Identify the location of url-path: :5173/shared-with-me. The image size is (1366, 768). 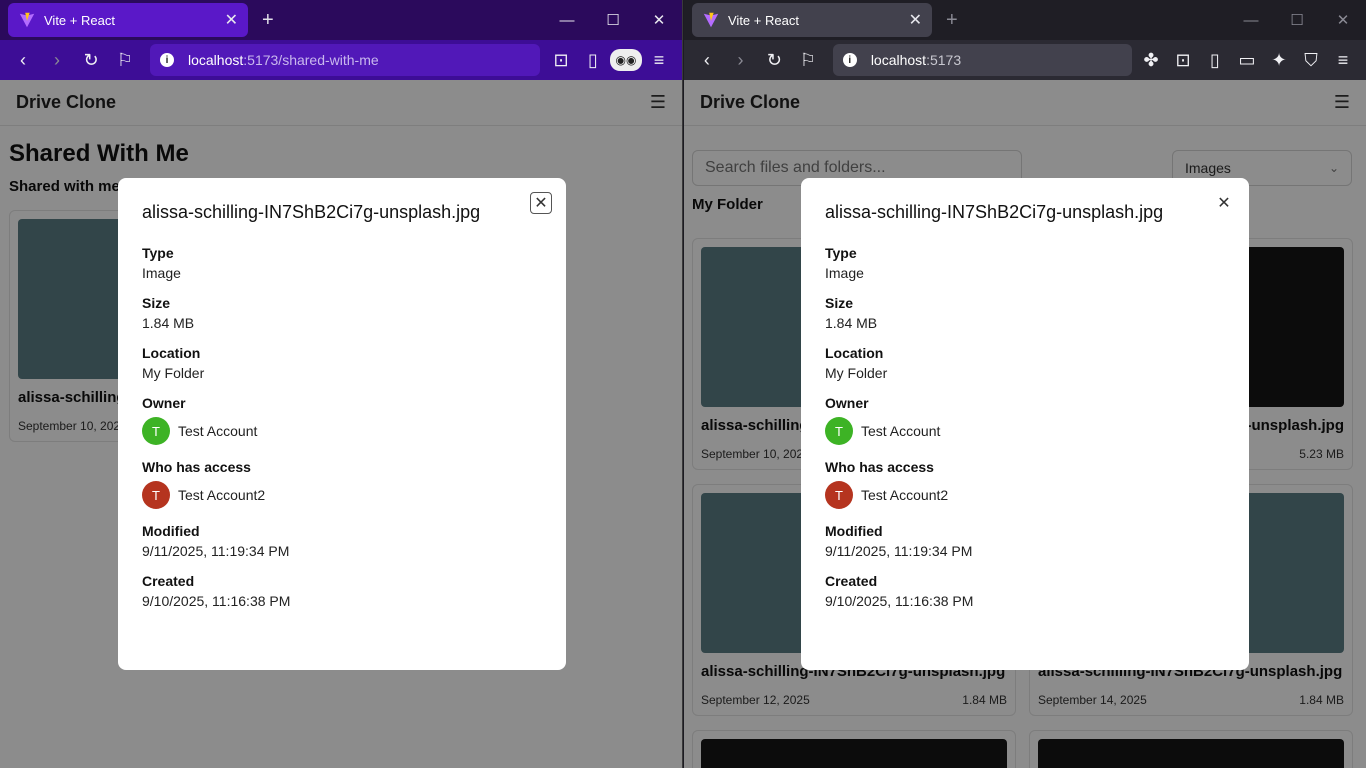
(311, 60).